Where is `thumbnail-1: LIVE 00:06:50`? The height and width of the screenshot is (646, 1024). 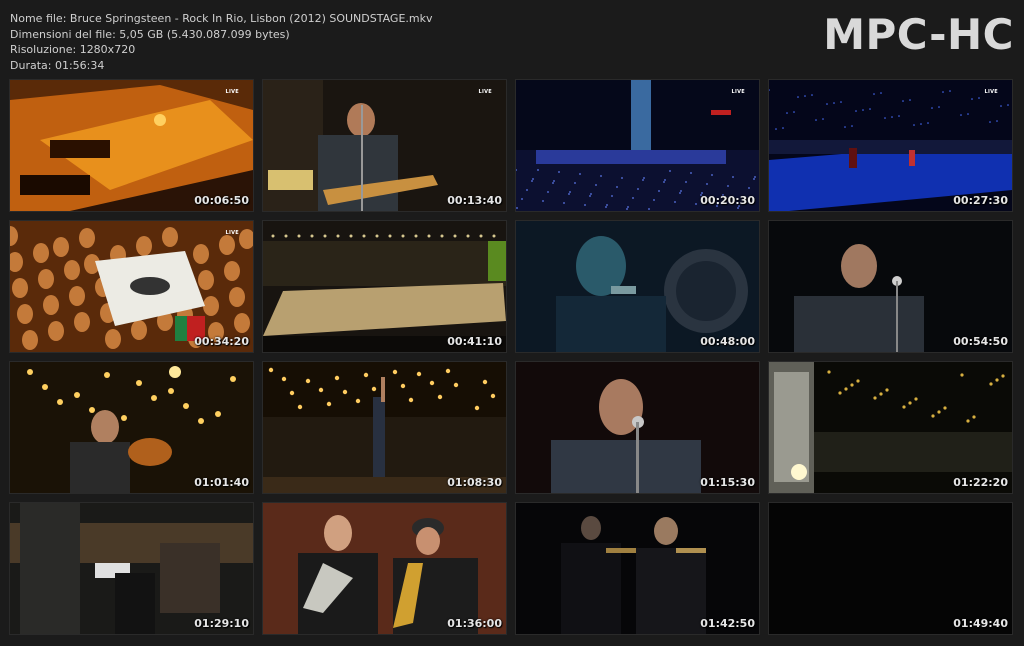
thumbnail-1: LIVE 00:06:50 is located at coordinates (131, 145).